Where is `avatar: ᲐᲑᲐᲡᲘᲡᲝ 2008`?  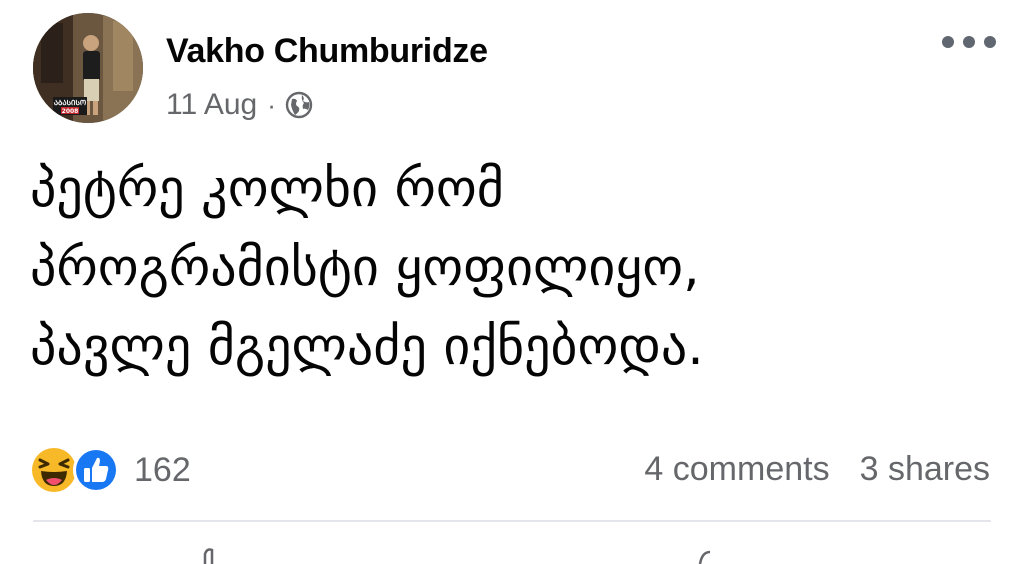 avatar: ᲐᲑᲐᲡᲘᲡᲝ 2008 is located at coordinates (88, 68).